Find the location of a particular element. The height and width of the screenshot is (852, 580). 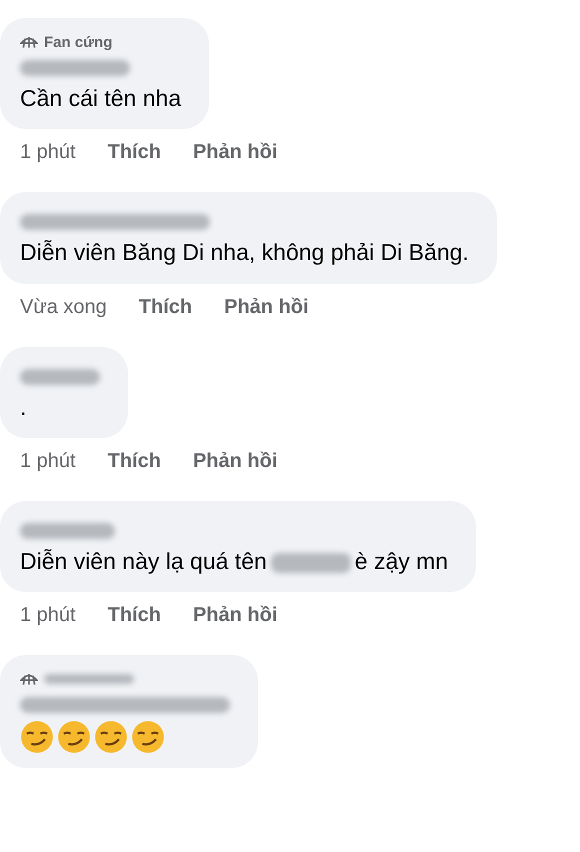

badge-label: Fan cứng is located at coordinates (78, 42).